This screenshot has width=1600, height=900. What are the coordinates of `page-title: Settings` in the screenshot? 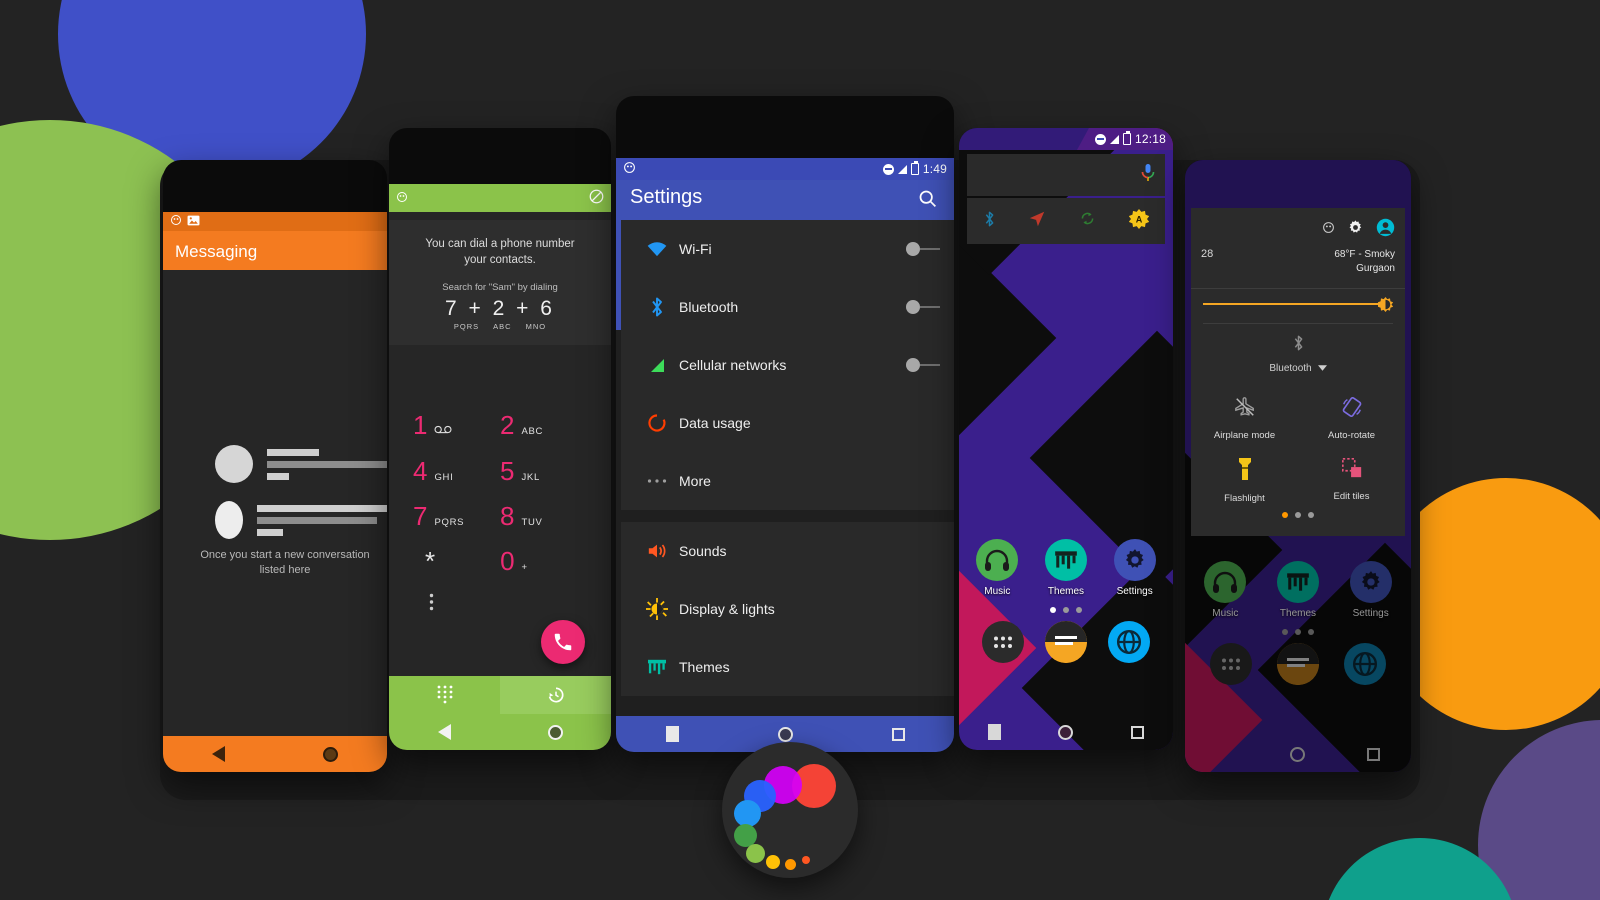 It's located at (666, 197).